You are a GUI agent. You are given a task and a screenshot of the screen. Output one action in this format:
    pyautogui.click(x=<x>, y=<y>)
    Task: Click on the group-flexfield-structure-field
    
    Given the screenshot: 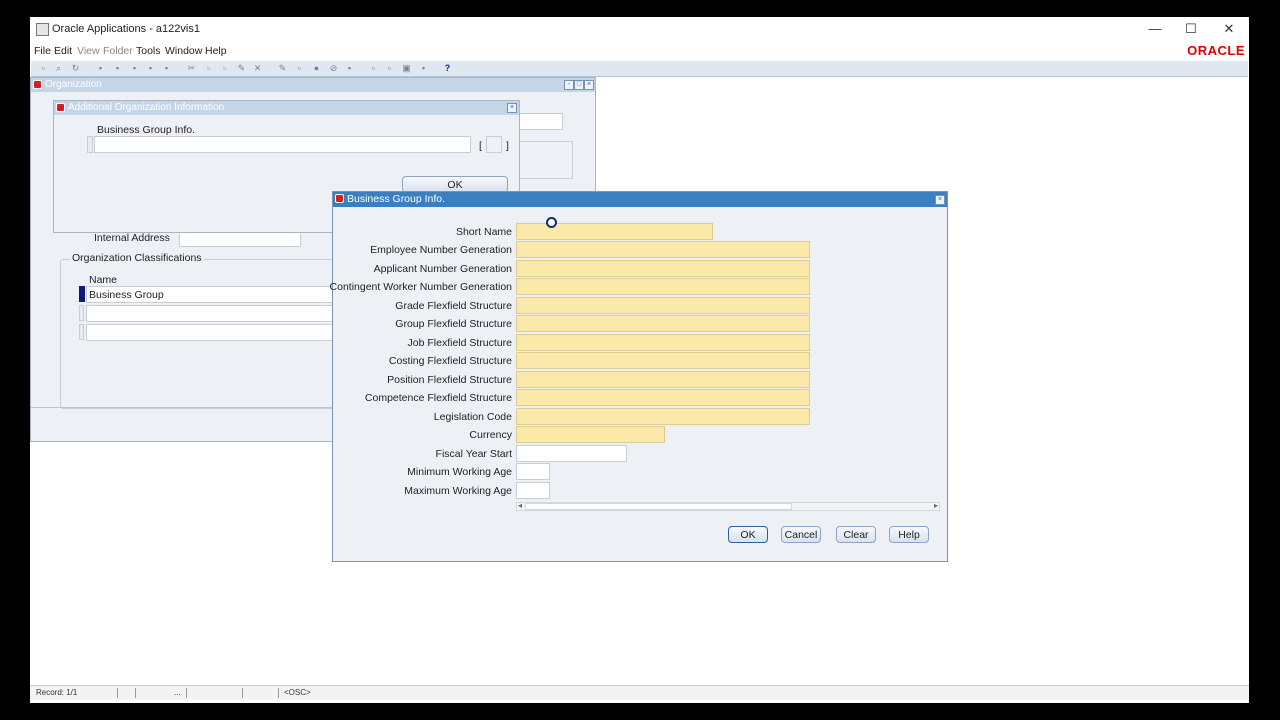 What is the action you would take?
    pyautogui.click(x=663, y=323)
    